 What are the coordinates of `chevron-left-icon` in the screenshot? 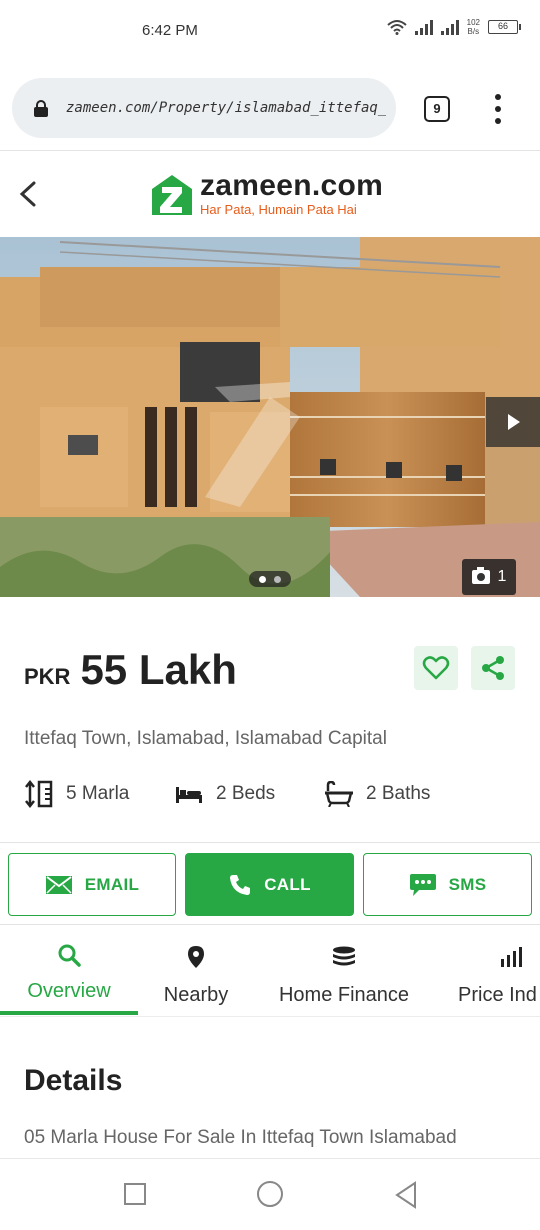 It's located at (27, 194).